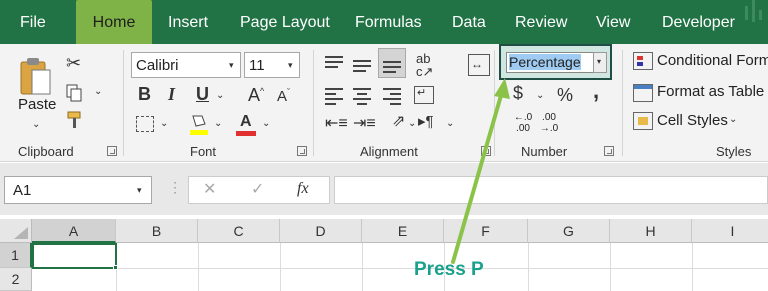 Image resolution: width=768 pixels, height=291 pixels. What do you see at coordinates (480, 171) in the screenshot?
I see `annotation-arrow` at bounding box center [480, 171].